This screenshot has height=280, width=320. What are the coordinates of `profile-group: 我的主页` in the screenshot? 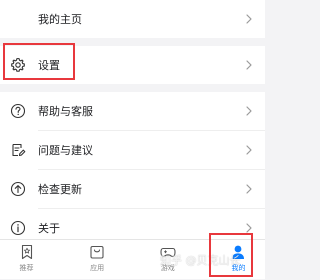 It's located at (132, 19).